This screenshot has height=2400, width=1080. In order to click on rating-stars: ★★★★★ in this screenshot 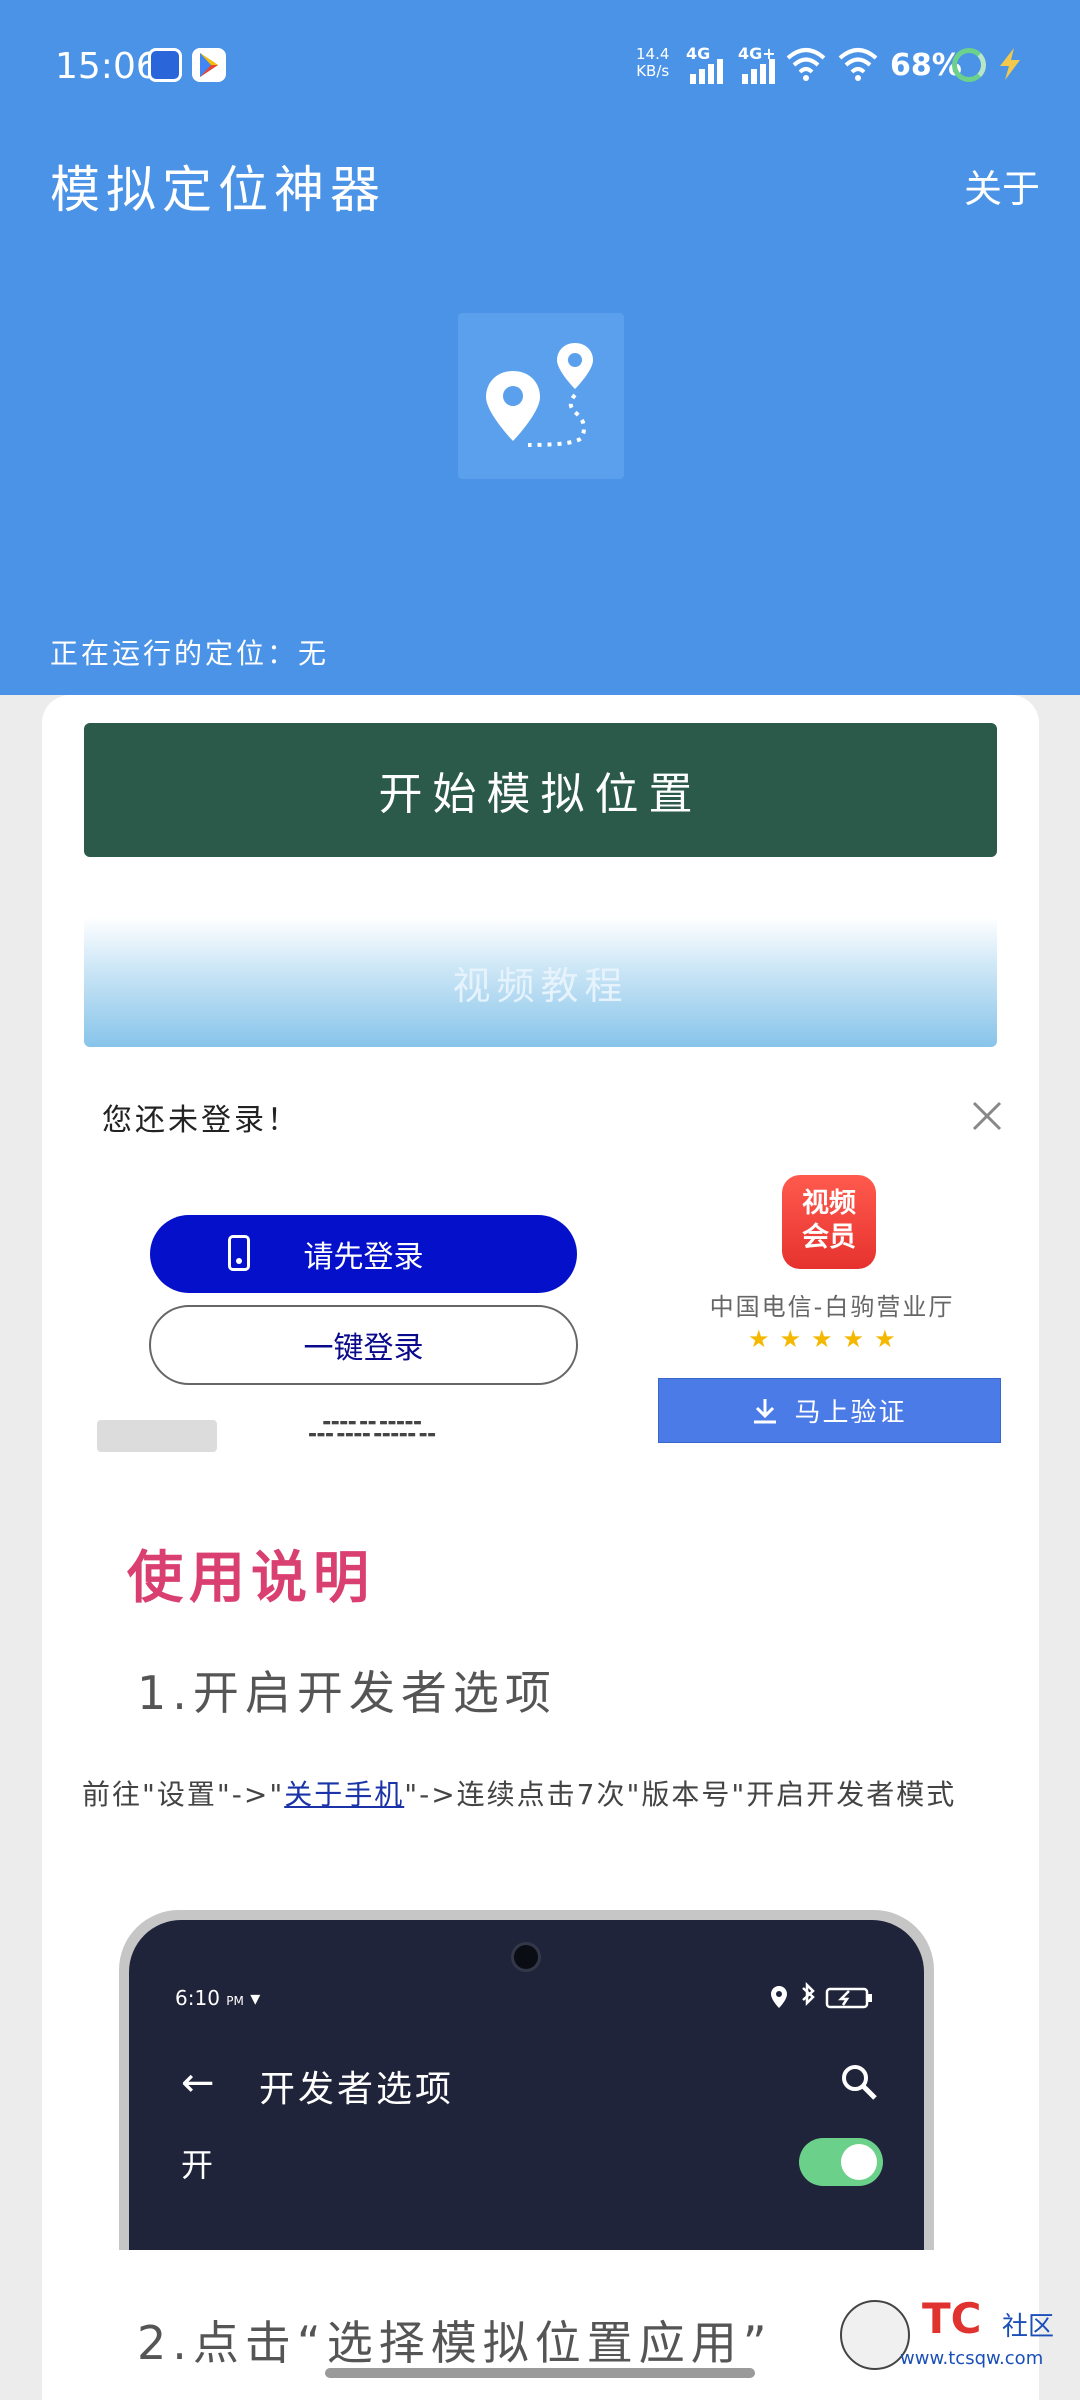, I will do `click(827, 1339)`.